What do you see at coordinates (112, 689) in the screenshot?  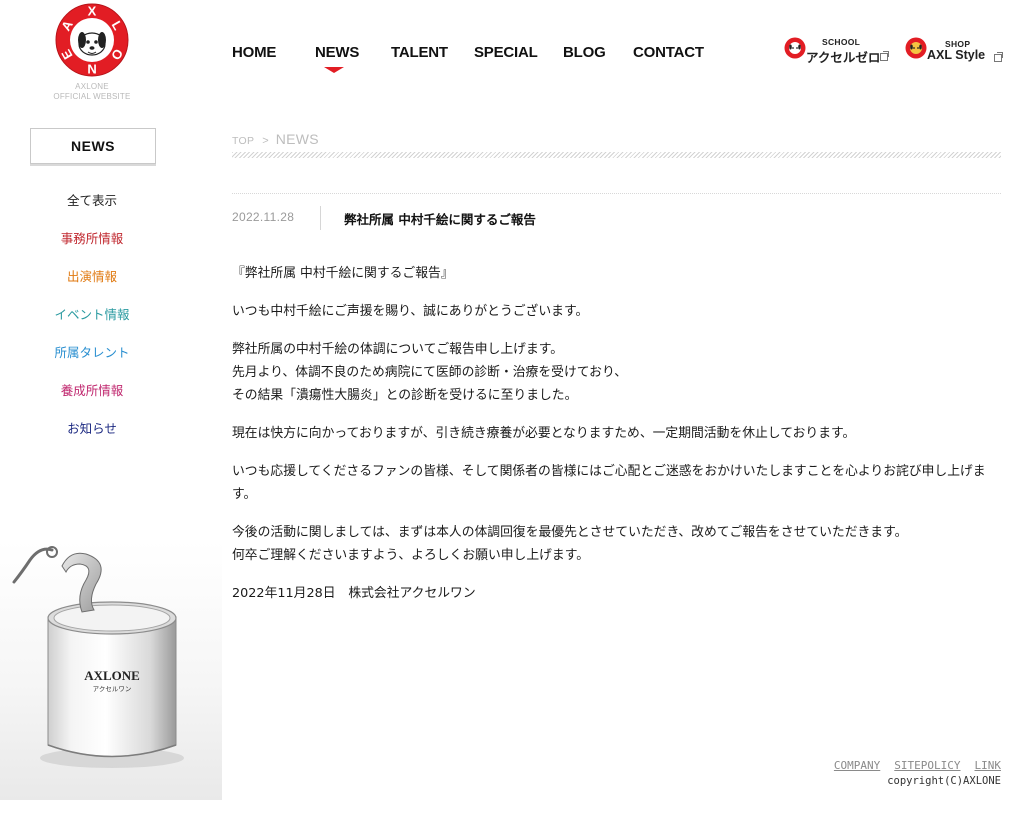 I see `can-subtitle-text: アクセルワン` at bounding box center [112, 689].